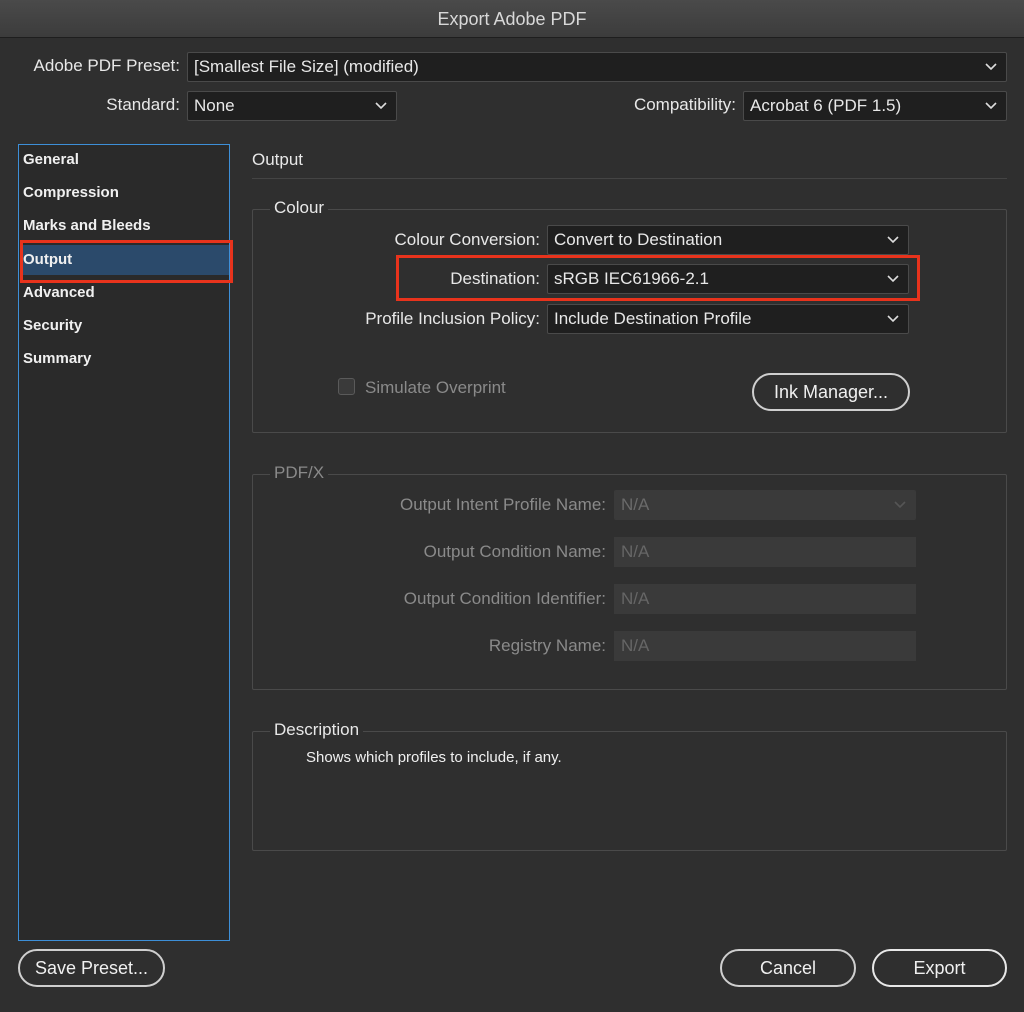  Describe the element at coordinates (106, 65) in the screenshot. I see `preset-label: Adobe PDF Preset:` at that location.